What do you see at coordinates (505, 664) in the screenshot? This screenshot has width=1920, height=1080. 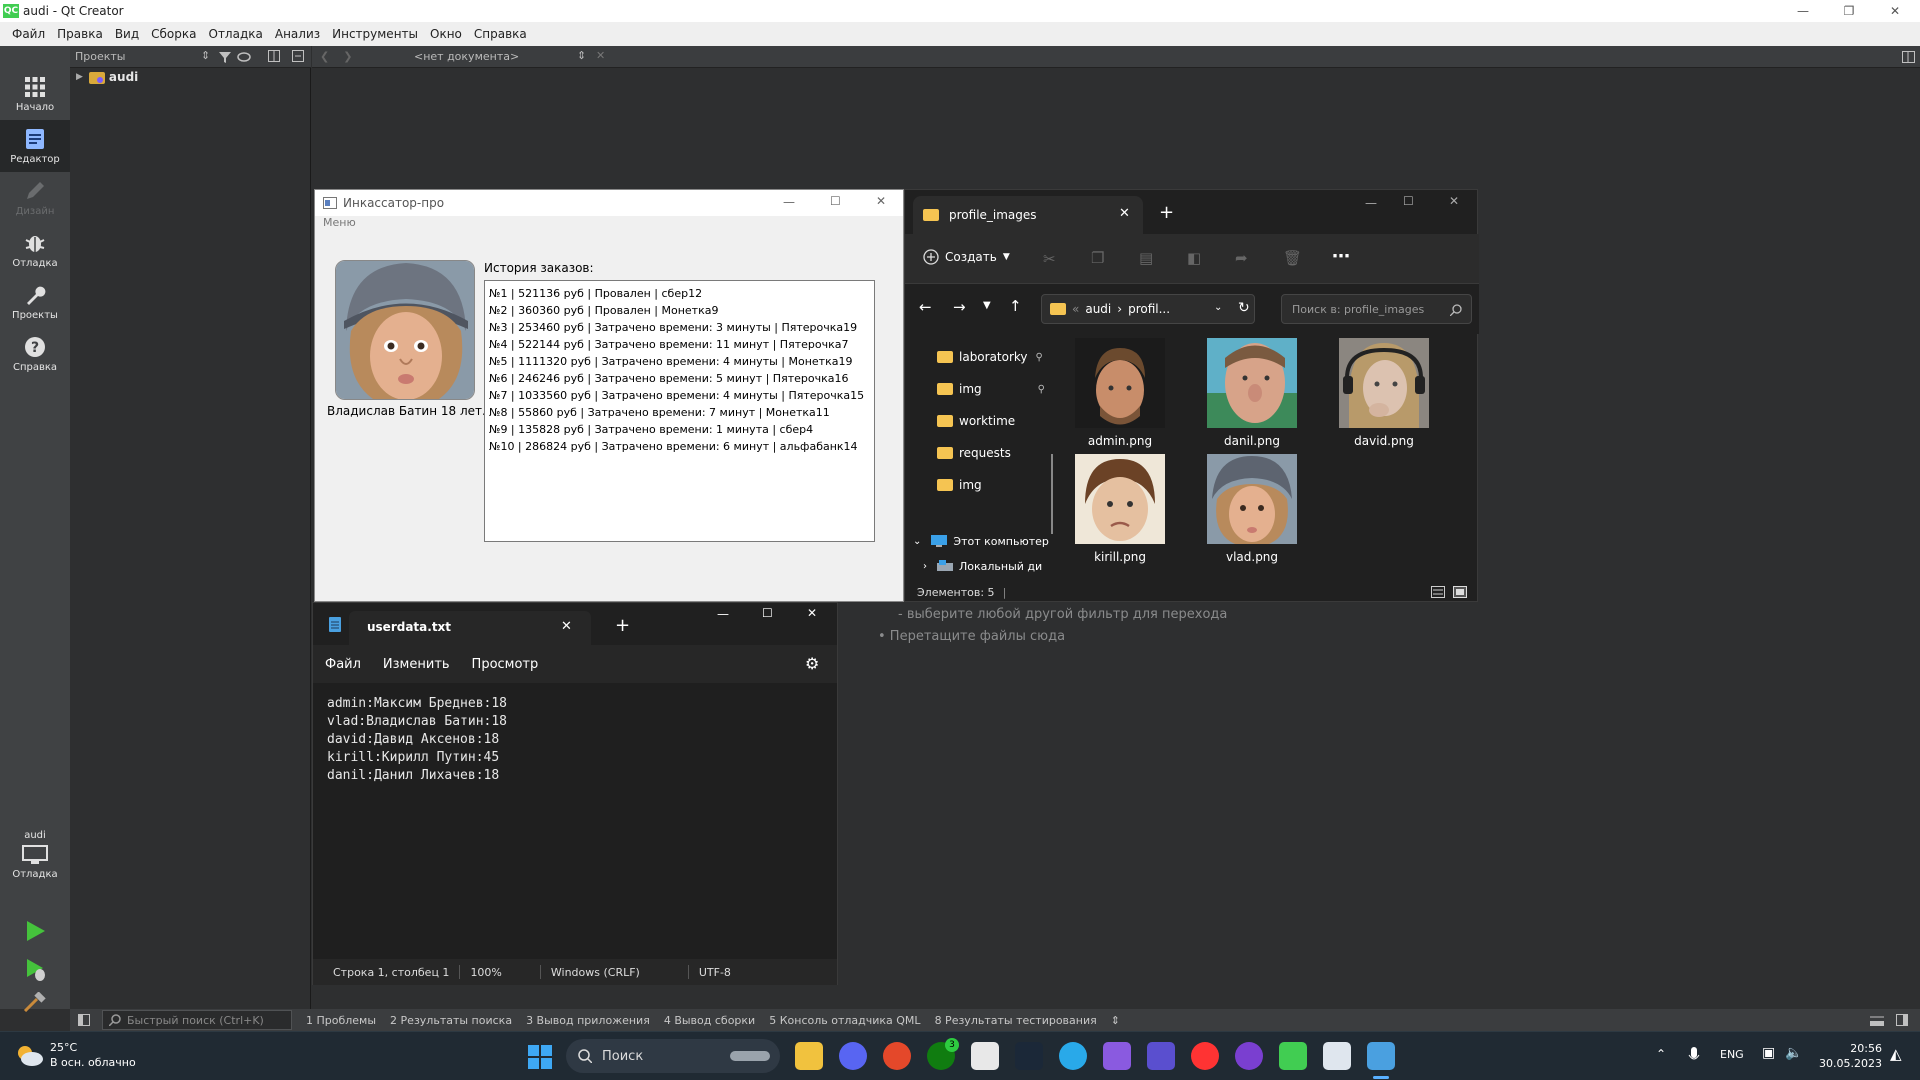 I see `notepad-menu-view: Просмотр` at bounding box center [505, 664].